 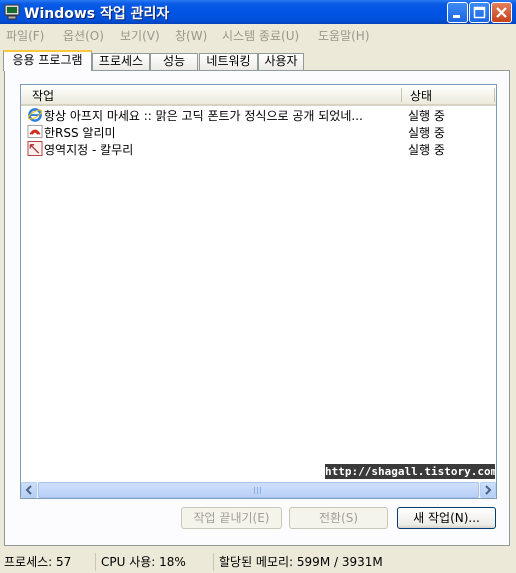 I want to click on scroll-right-button, so click(x=488, y=490).